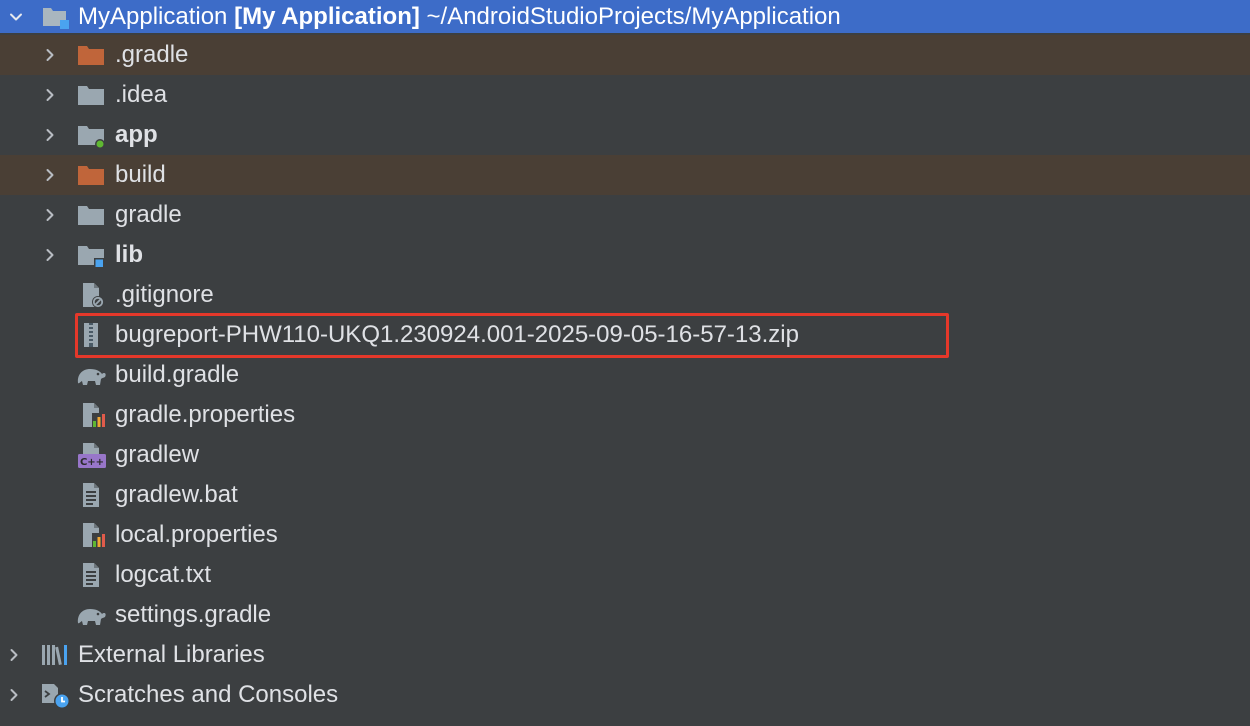  Describe the element at coordinates (92, 462) in the screenshot. I see `svg-text: C++` at that location.